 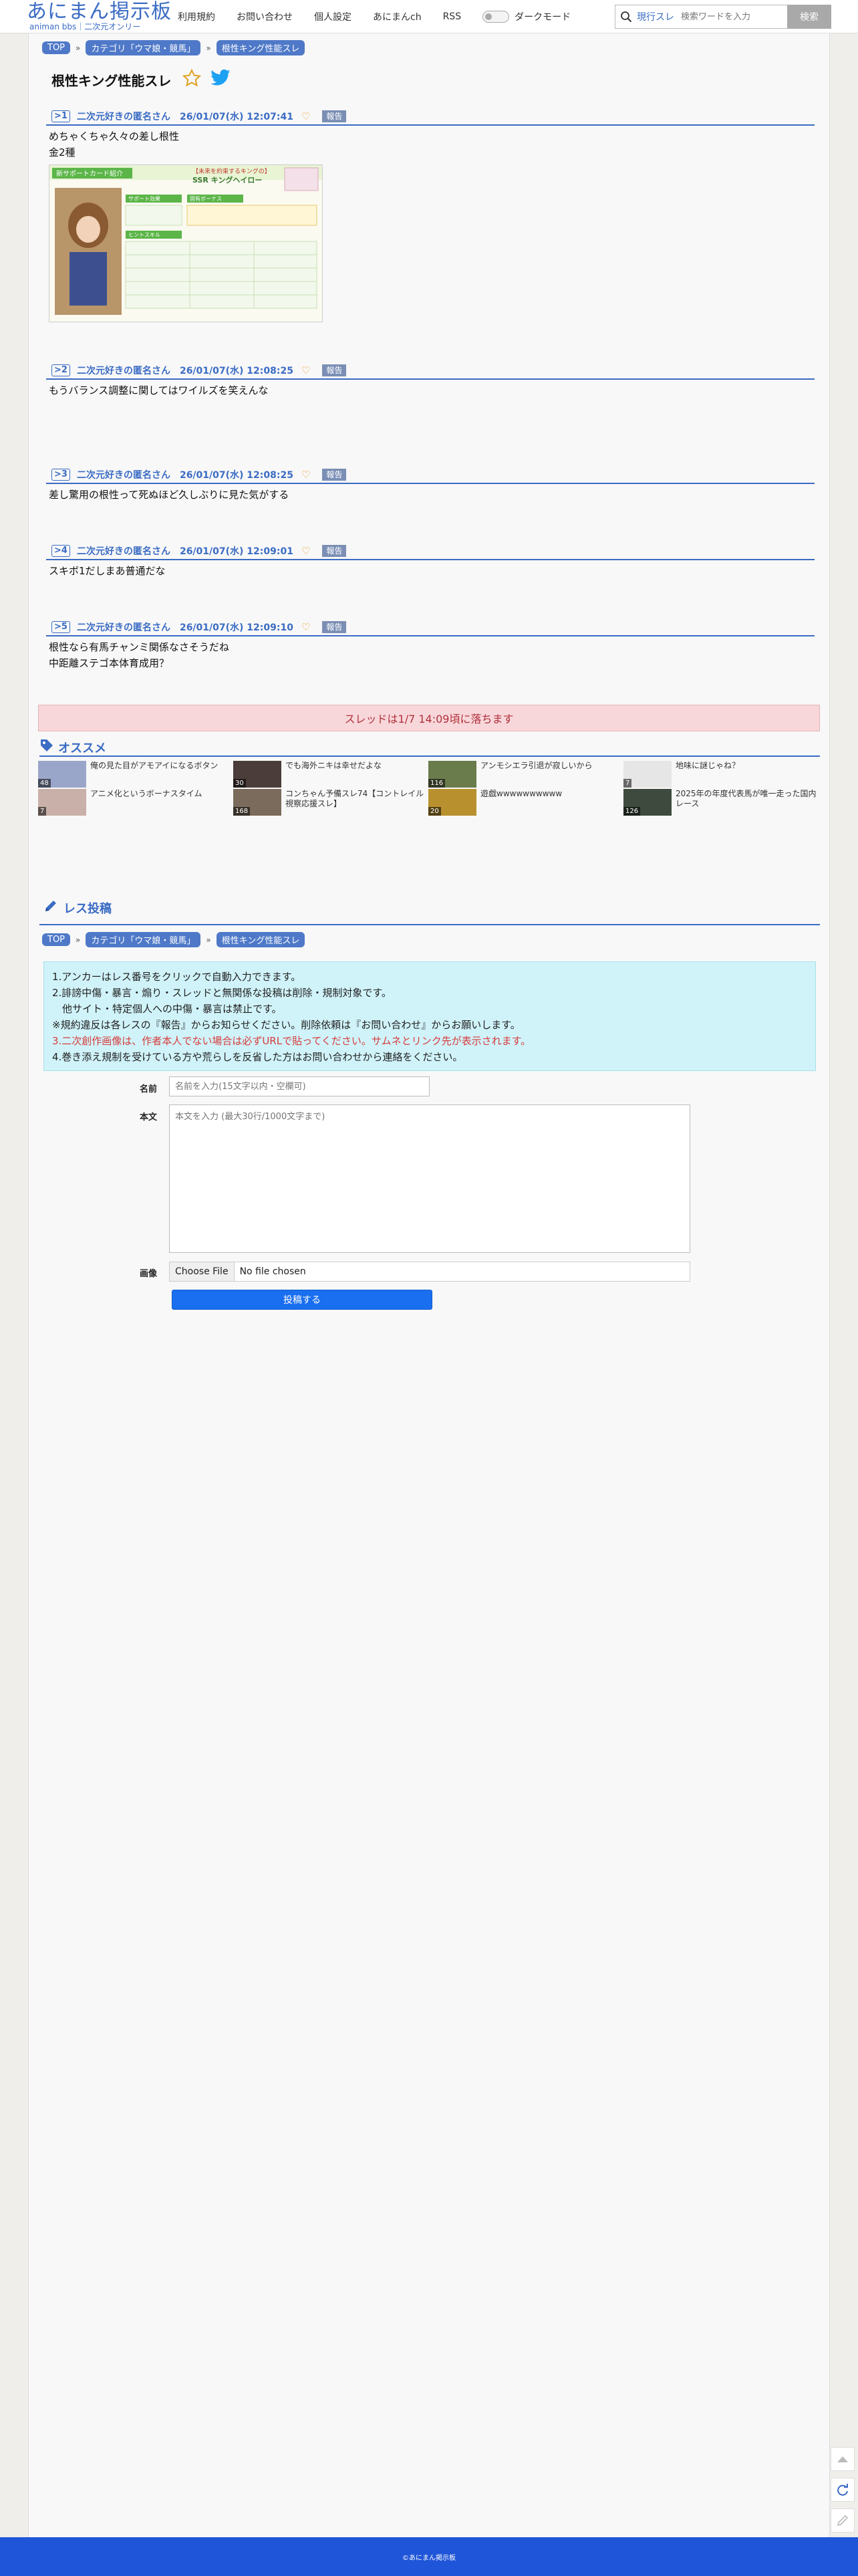 What do you see at coordinates (430, 117) in the screenshot?
I see `post-header: >1 二次元好きの匿名さん 26/01/07(水) 12:07:41 ♡ 報告` at bounding box center [430, 117].